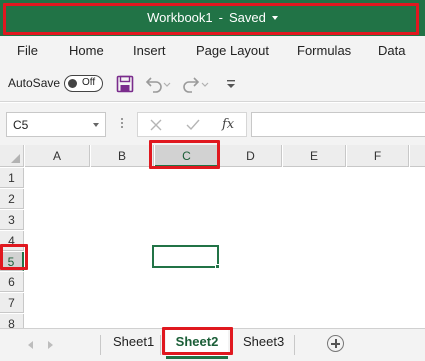 The height and width of the screenshot is (361, 425). Describe the element at coordinates (30, 345) in the screenshot. I see `chevron-left-icon` at that location.